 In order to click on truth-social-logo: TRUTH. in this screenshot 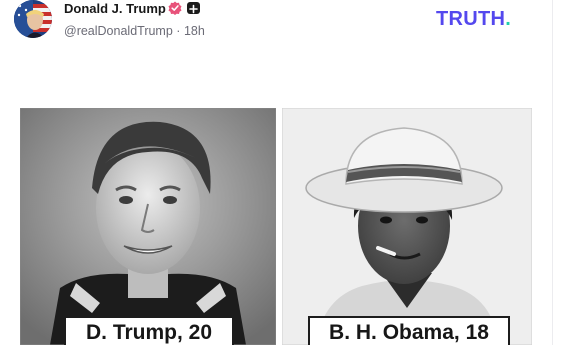, I will do `click(473, 19)`.